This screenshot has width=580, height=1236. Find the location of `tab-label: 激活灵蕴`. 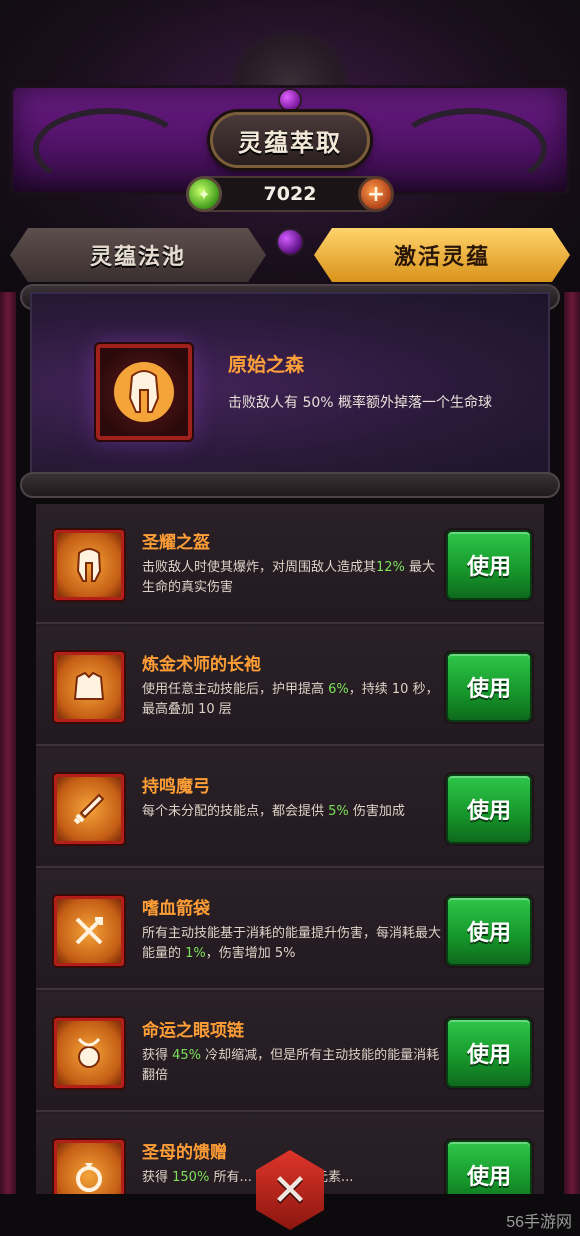

tab-label: 激活灵蕴 is located at coordinates (441, 257).